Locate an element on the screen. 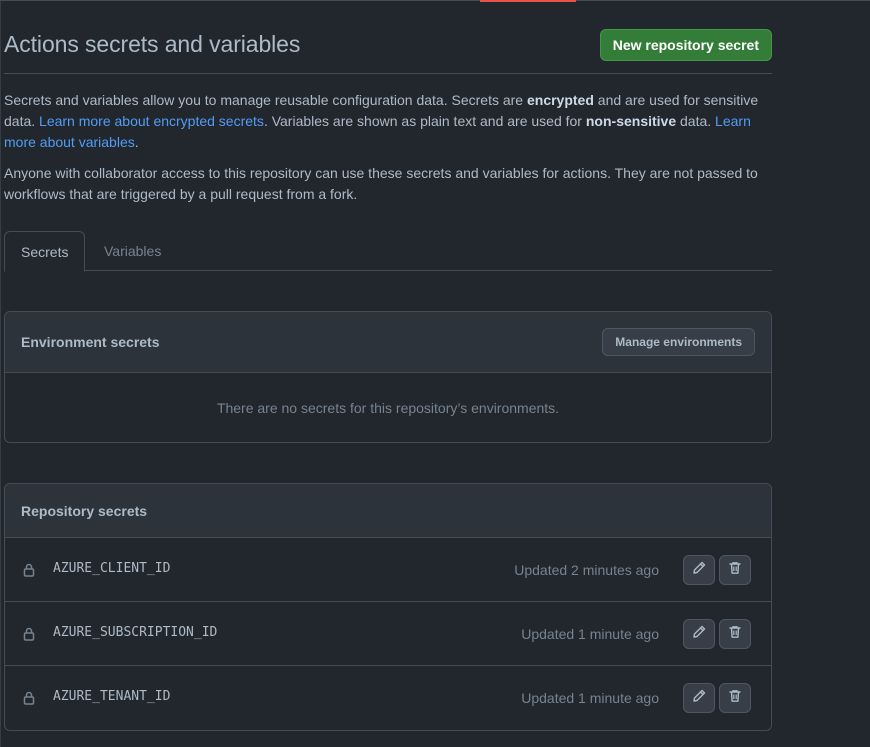  secret-name: AZURE_SUBSCRIPTION_ID is located at coordinates (135, 632).